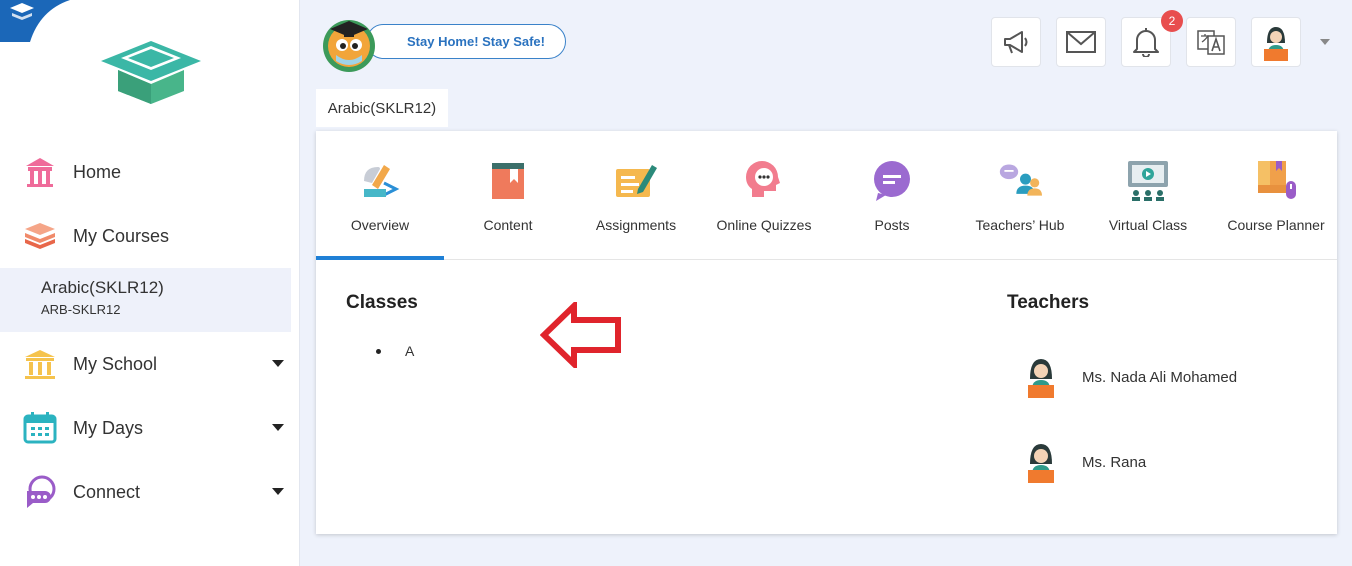 The height and width of the screenshot is (566, 1352). Describe the element at coordinates (764, 181) in the screenshot. I see `quiz-icon` at that location.